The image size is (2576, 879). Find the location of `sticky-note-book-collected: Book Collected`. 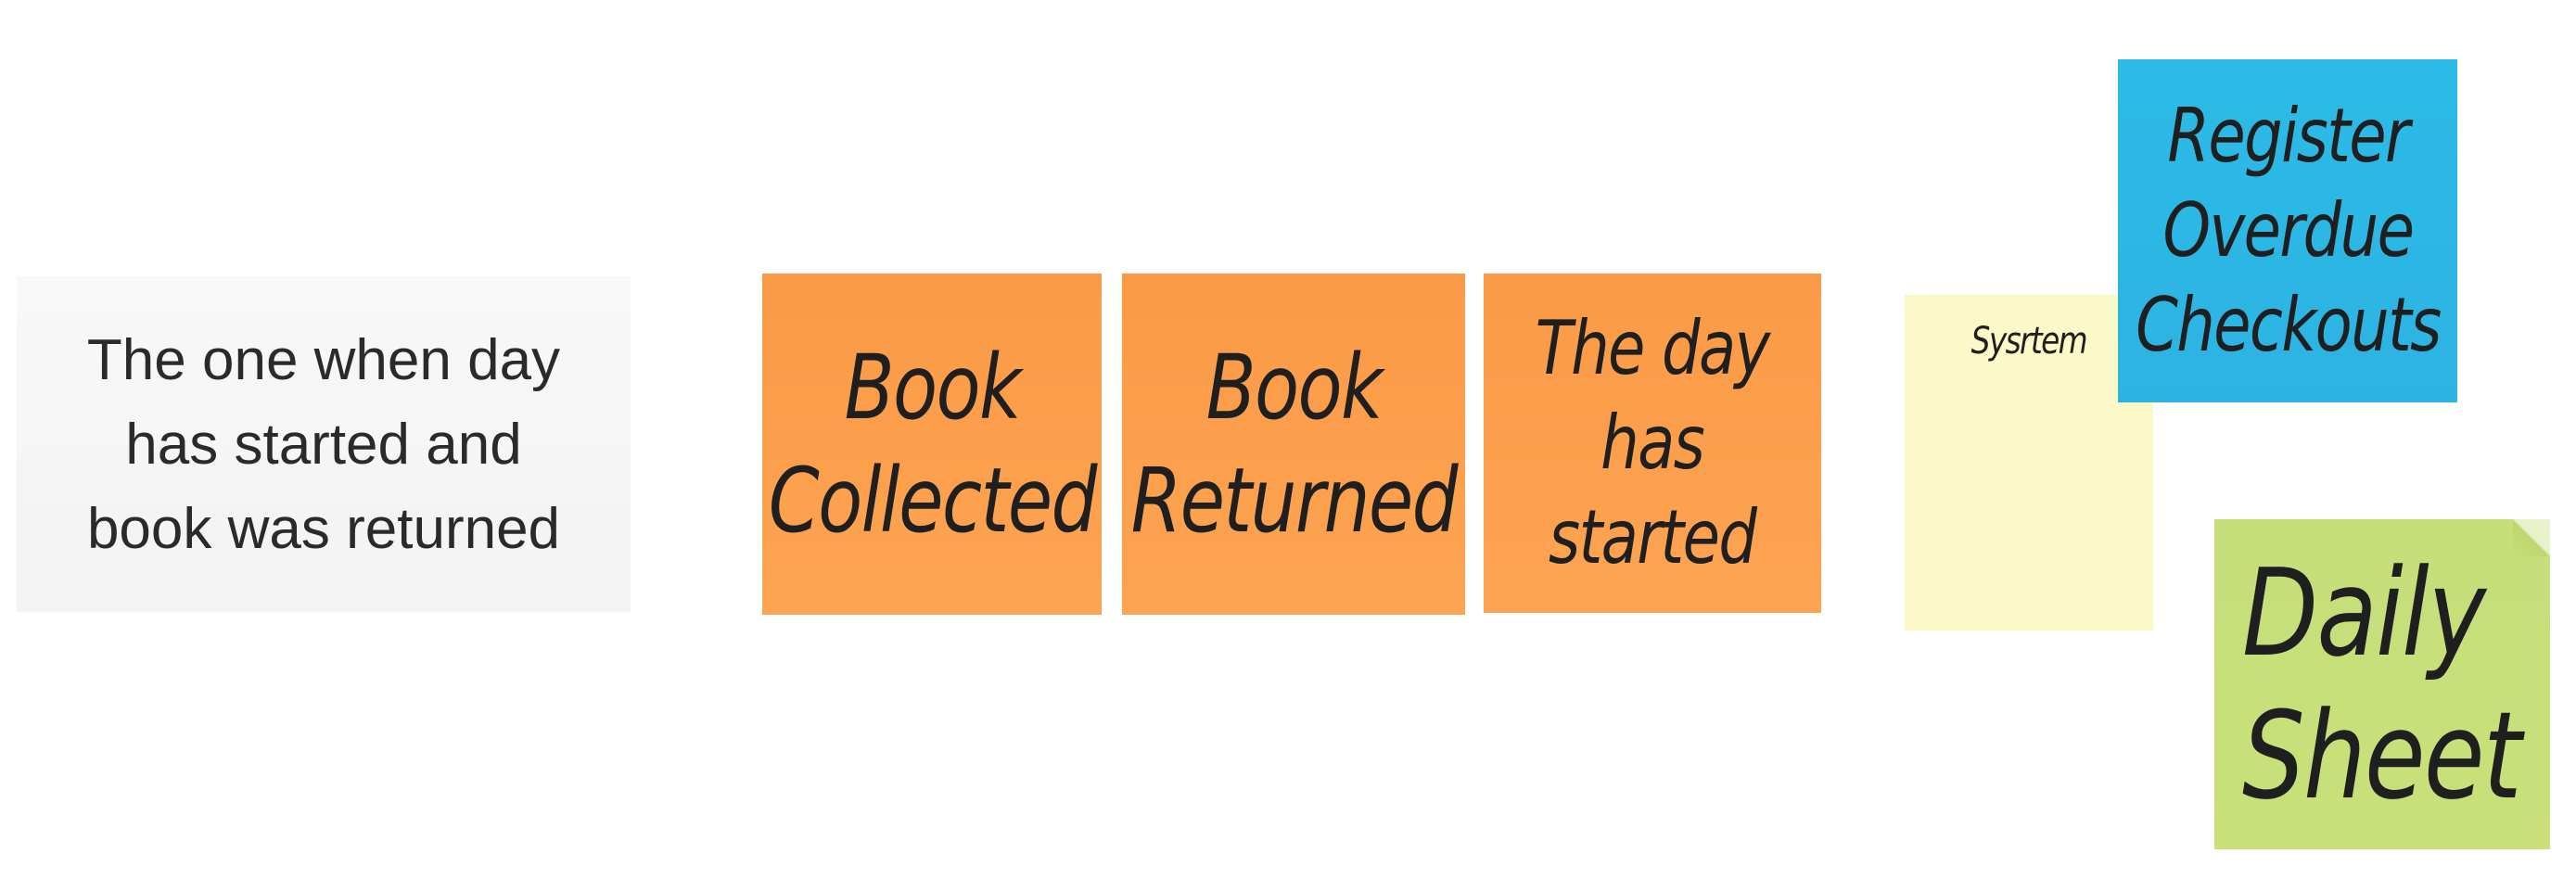

sticky-note-book-collected: Book Collected is located at coordinates (932, 444).